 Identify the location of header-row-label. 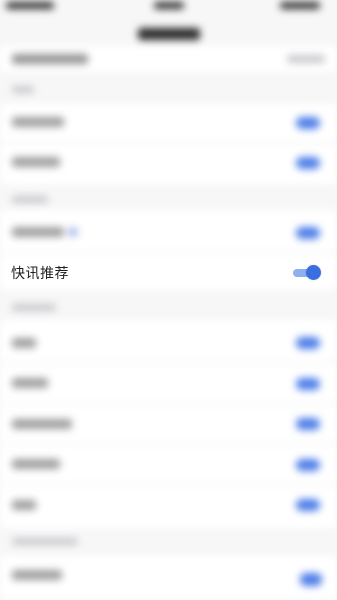
(50, 59).